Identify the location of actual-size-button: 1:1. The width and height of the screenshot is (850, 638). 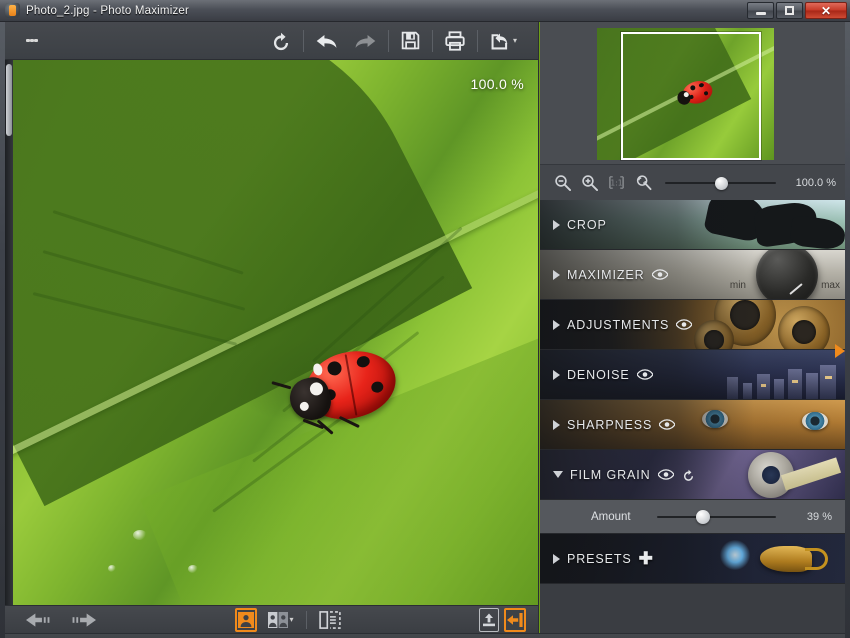
(616, 182).